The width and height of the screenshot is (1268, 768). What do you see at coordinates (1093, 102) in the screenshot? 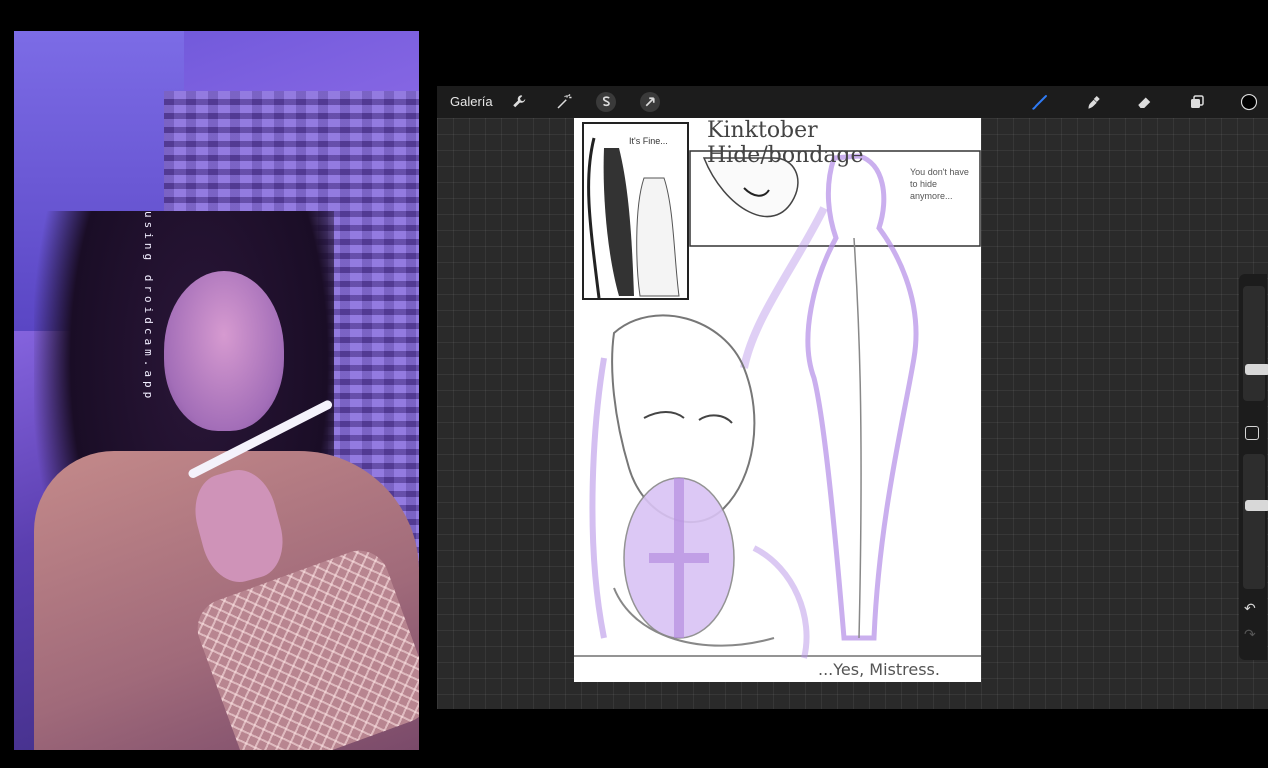
I see `smudge-icon` at bounding box center [1093, 102].